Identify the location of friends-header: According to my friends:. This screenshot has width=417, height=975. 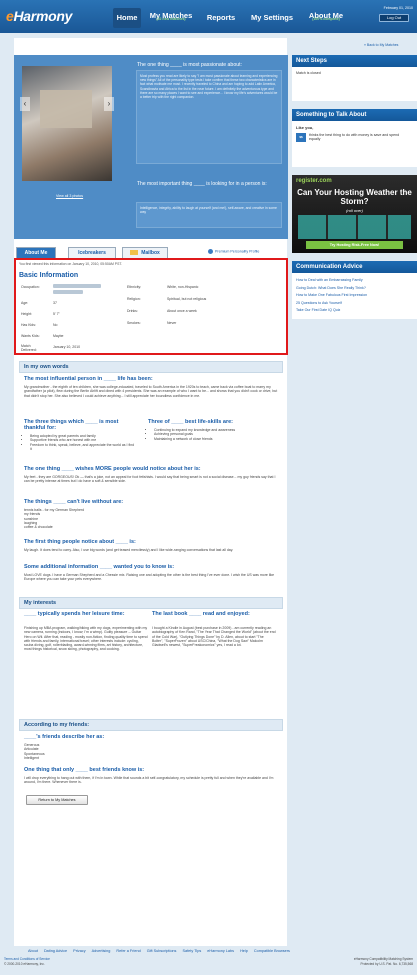
(151, 725).